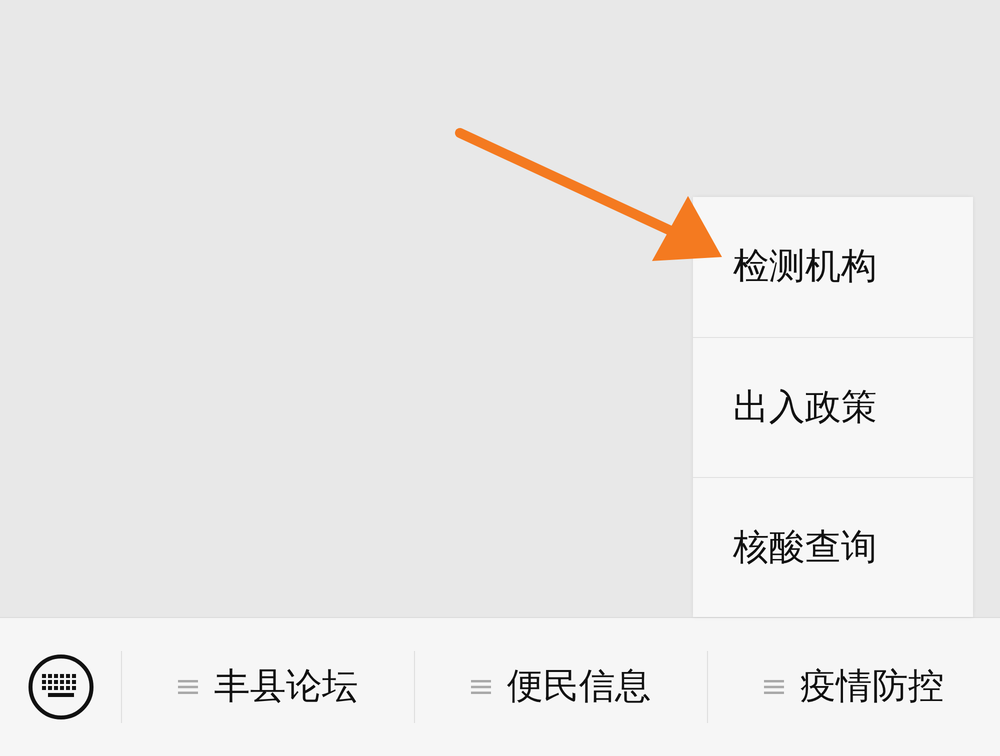 This screenshot has width=1000, height=756. I want to click on menu-item: 检测机构, so click(833, 267).